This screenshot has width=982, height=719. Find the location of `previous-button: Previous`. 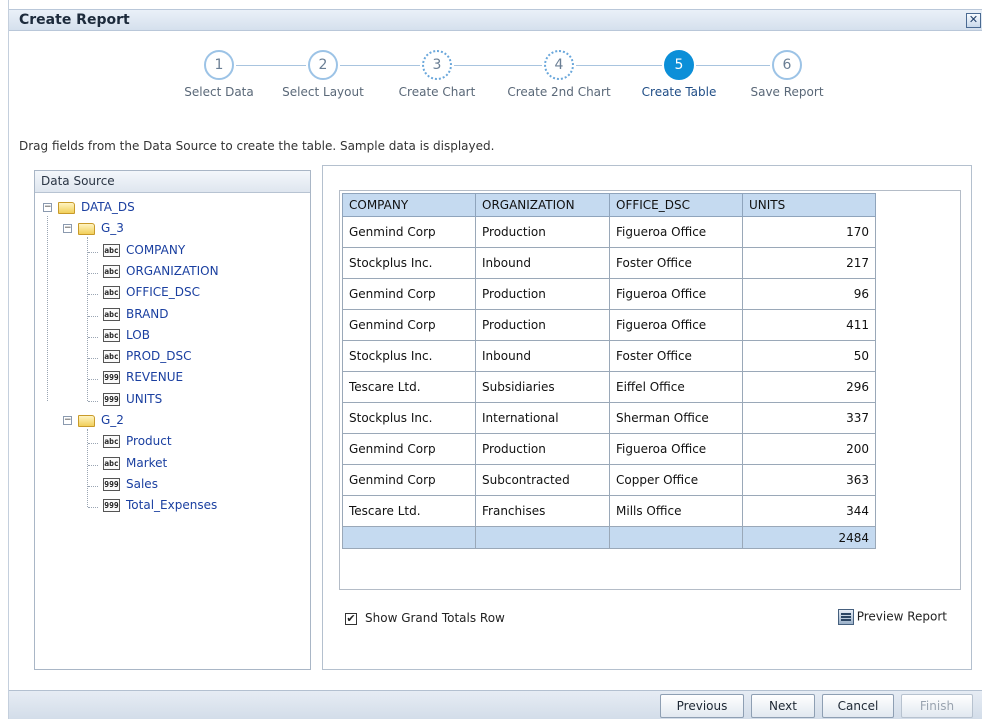

previous-button: Previous is located at coordinates (702, 706).